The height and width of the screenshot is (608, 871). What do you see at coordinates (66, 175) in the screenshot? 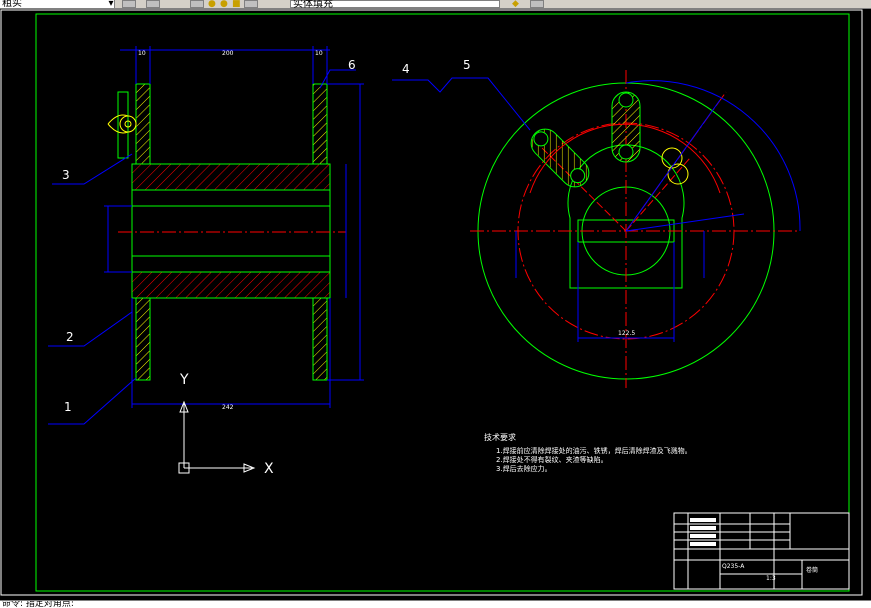
I see `part-label-3: 3` at bounding box center [66, 175].